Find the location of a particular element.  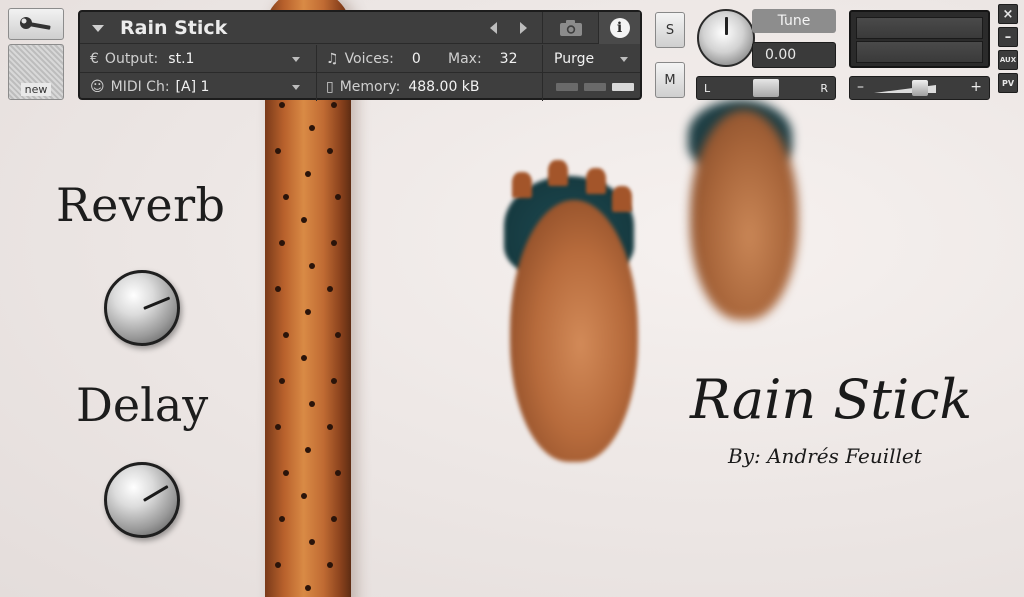

output-icon: € is located at coordinates (94, 59).